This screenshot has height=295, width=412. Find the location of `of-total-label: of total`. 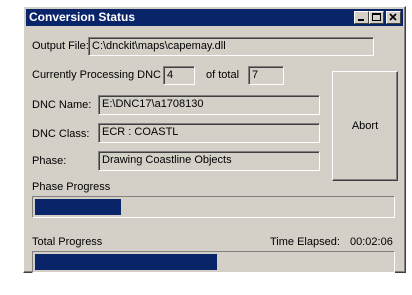

of-total-label: of total is located at coordinates (223, 75).